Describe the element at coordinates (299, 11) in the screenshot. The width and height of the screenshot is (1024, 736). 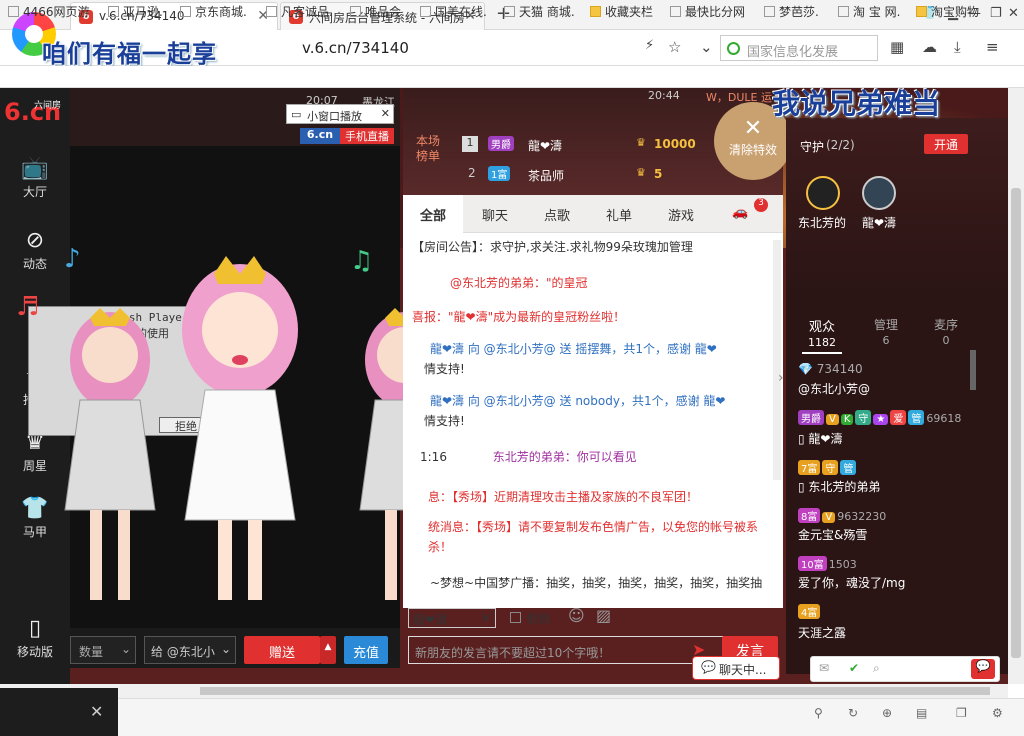
I see `bookmark-item: 凡客诚品.` at that location.